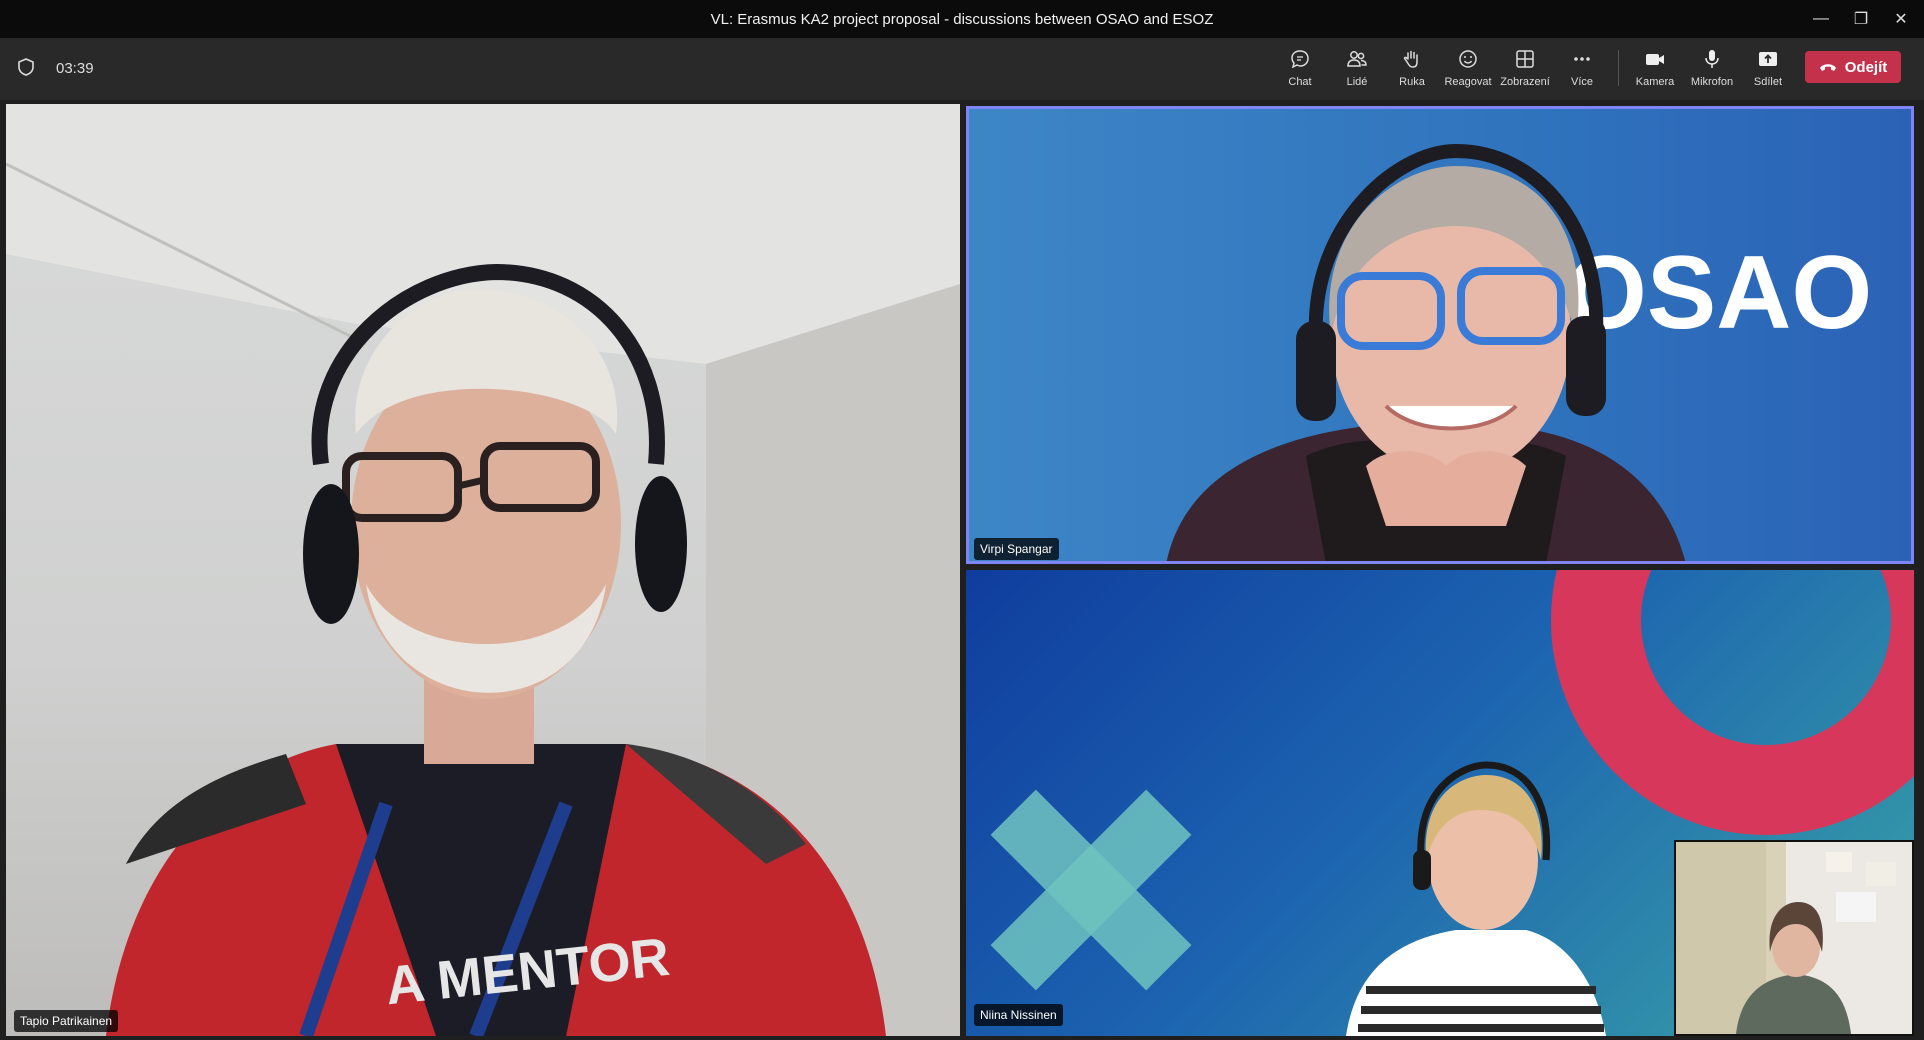 This screenshot has height=1040, width=1924. What do you see at coordinates (1655, 82) in the screenshot?
I see `camera-label: Kamera` at bounding box center [1655, 82].